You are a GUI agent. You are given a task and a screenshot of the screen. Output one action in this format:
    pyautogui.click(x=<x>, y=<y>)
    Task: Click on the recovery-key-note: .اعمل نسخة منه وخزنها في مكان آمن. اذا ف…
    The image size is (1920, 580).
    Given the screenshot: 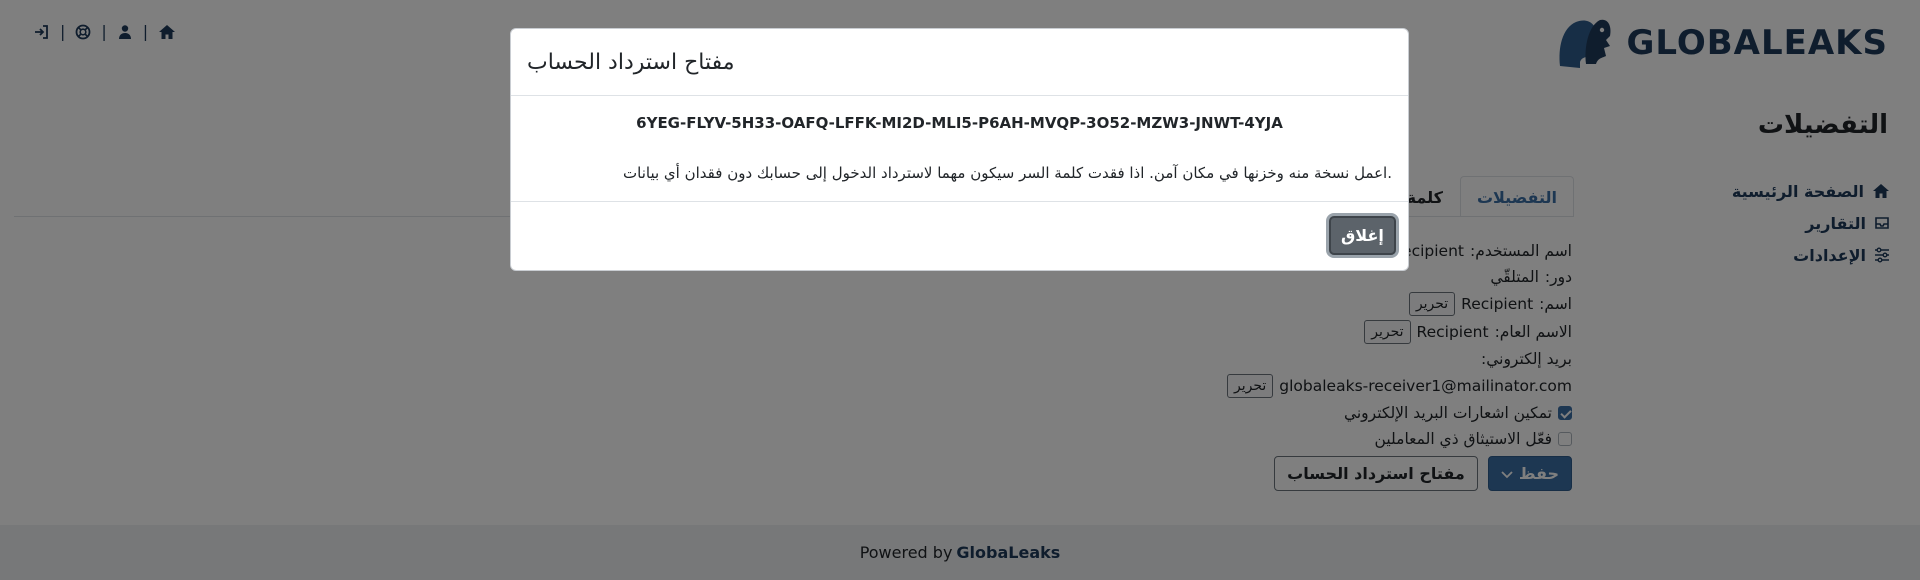 What is the action you would take?
    pyautogui.click(x=1007, y=173)
    